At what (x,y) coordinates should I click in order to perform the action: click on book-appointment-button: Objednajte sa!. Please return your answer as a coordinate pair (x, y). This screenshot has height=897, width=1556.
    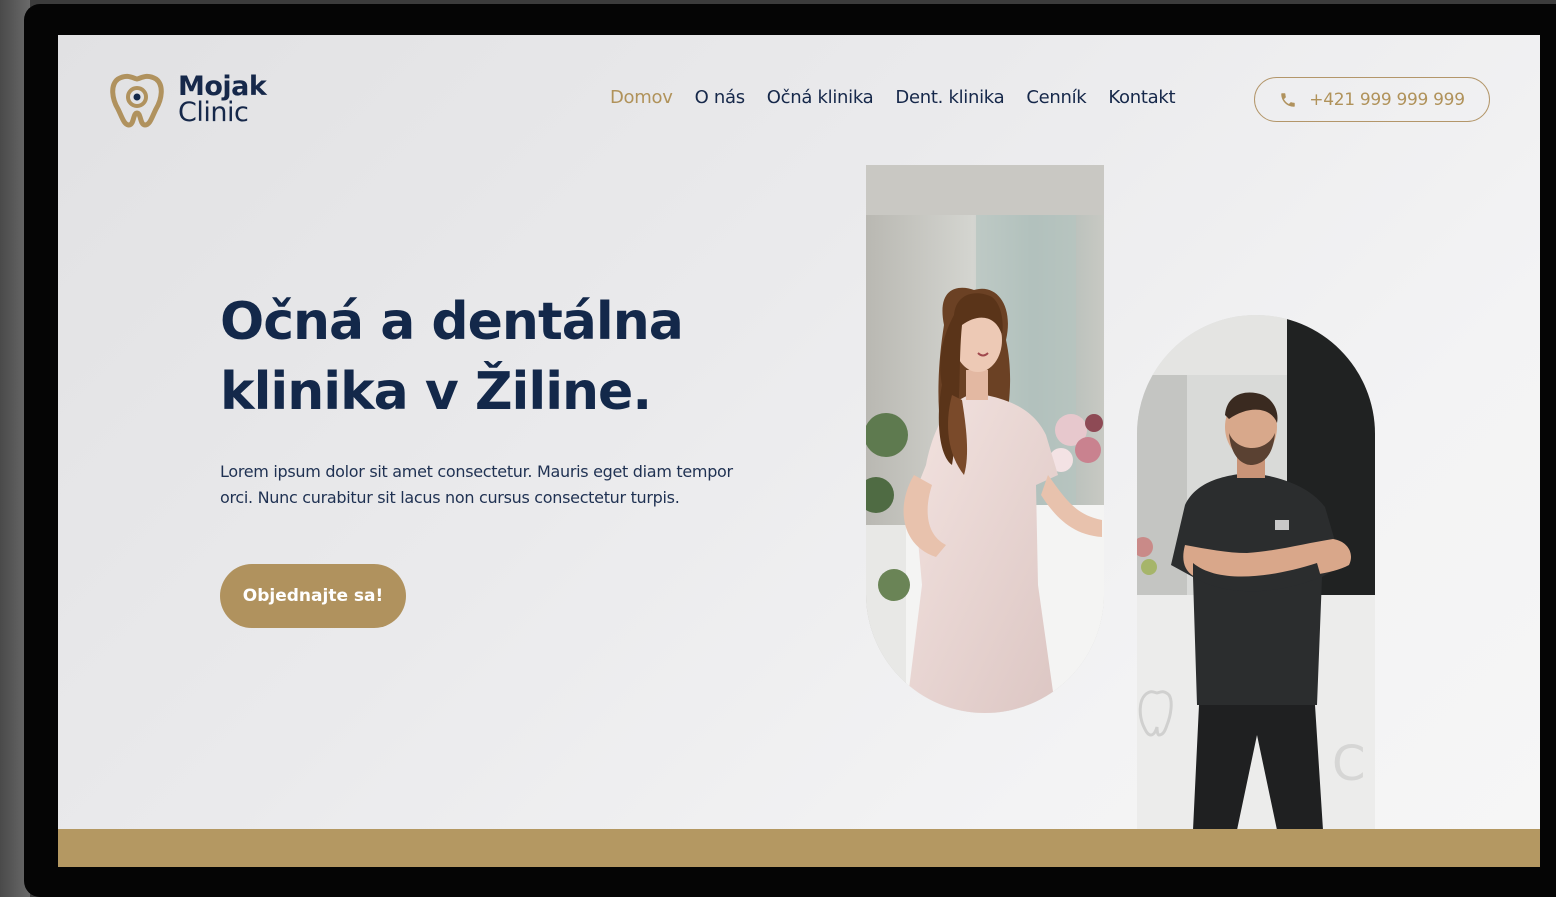
    Looking at the image, I should click on (313, 596).